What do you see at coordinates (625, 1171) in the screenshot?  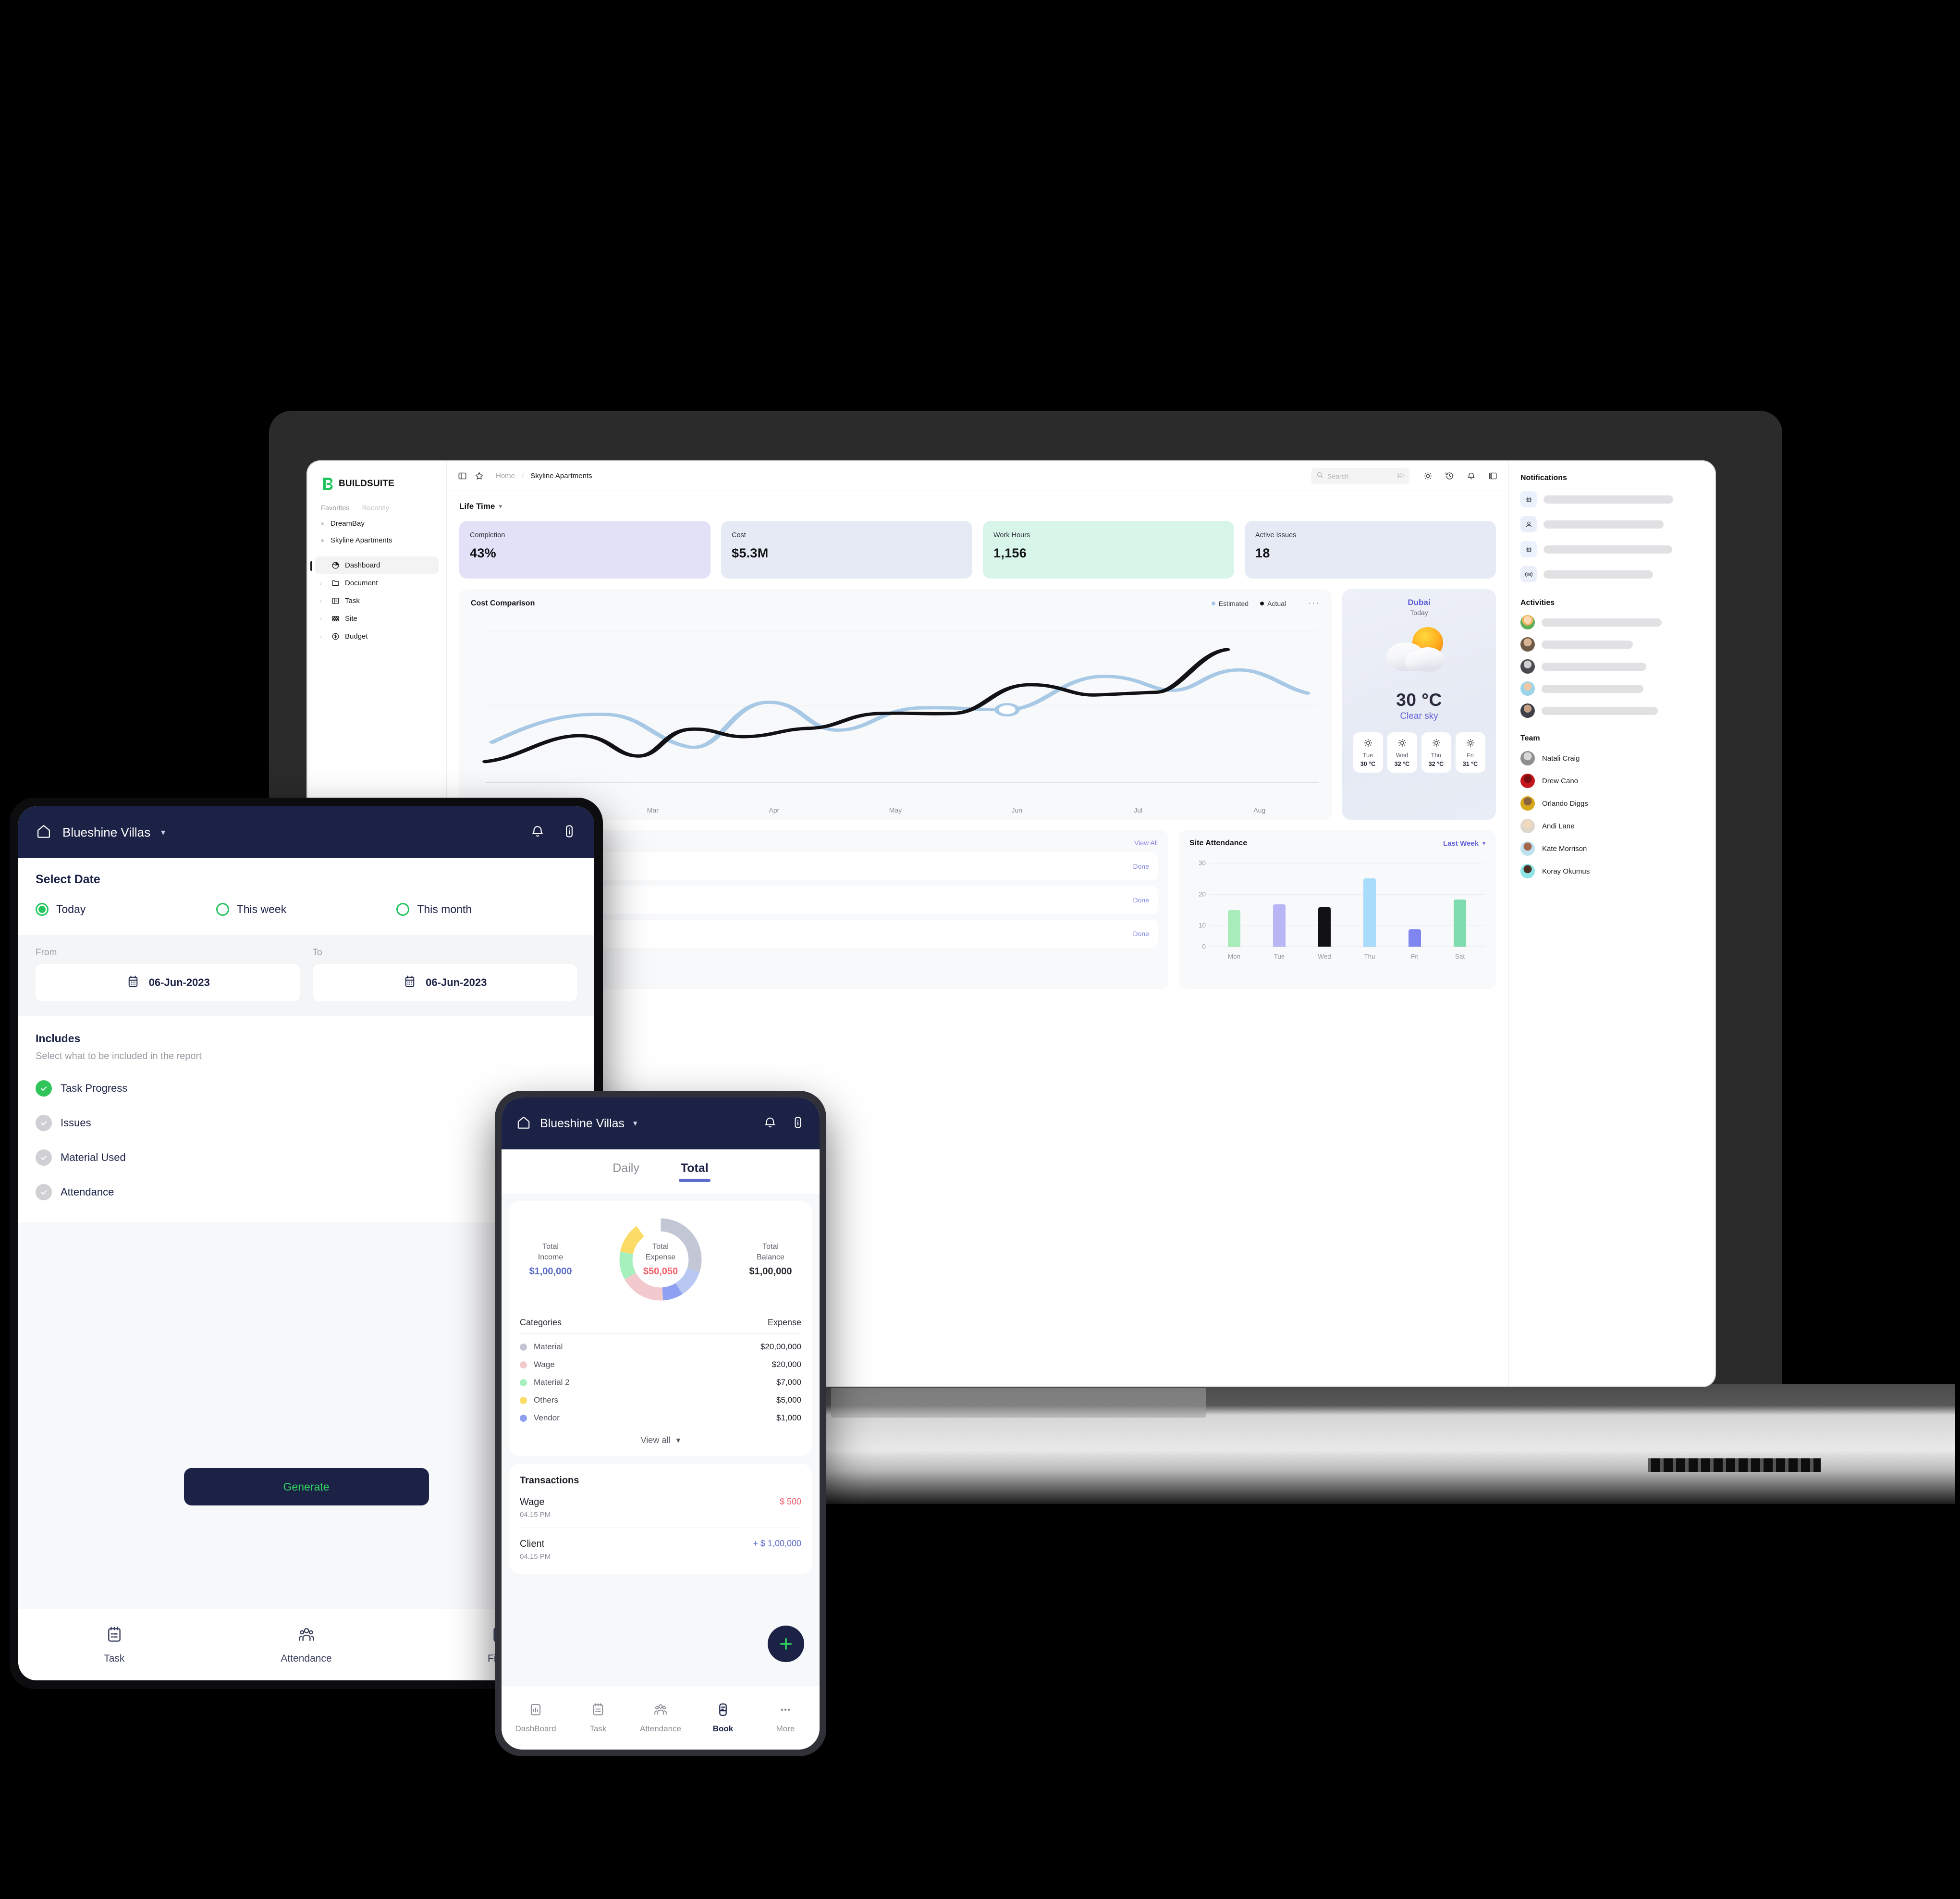 I see `tab-daily: Daily` at bounding box center [625, 1171].